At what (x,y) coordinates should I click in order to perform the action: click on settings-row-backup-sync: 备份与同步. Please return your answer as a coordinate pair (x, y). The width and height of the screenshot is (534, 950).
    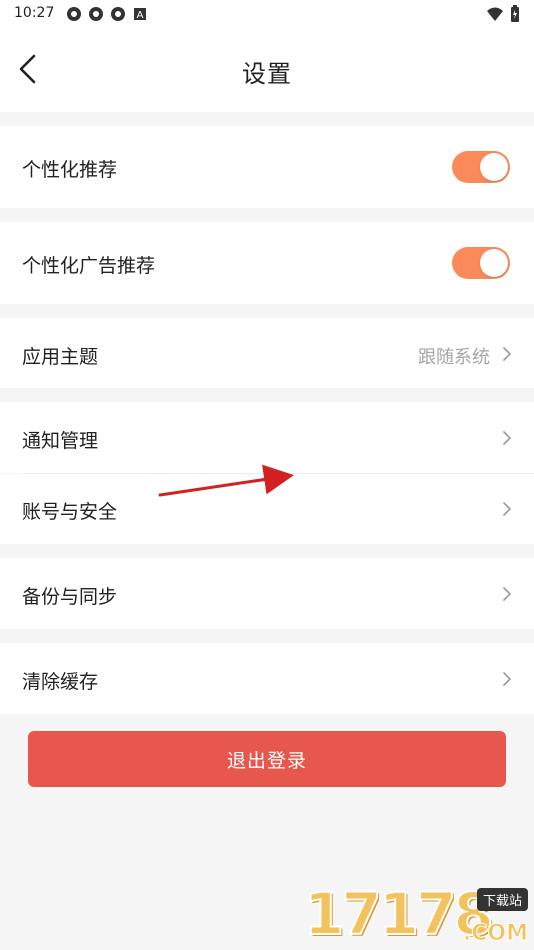
    Looking at the image, I should click on (267, 593).